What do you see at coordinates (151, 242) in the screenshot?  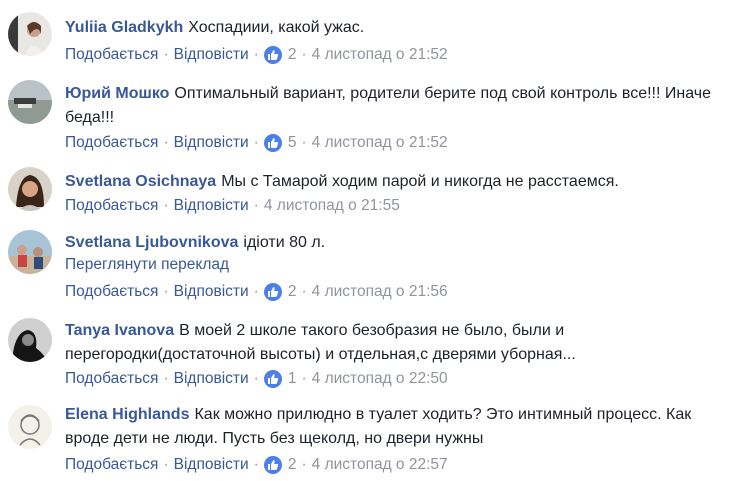 I see `comment-author: Svetlana Ljubovnikova` at bounding box center [151, 242].